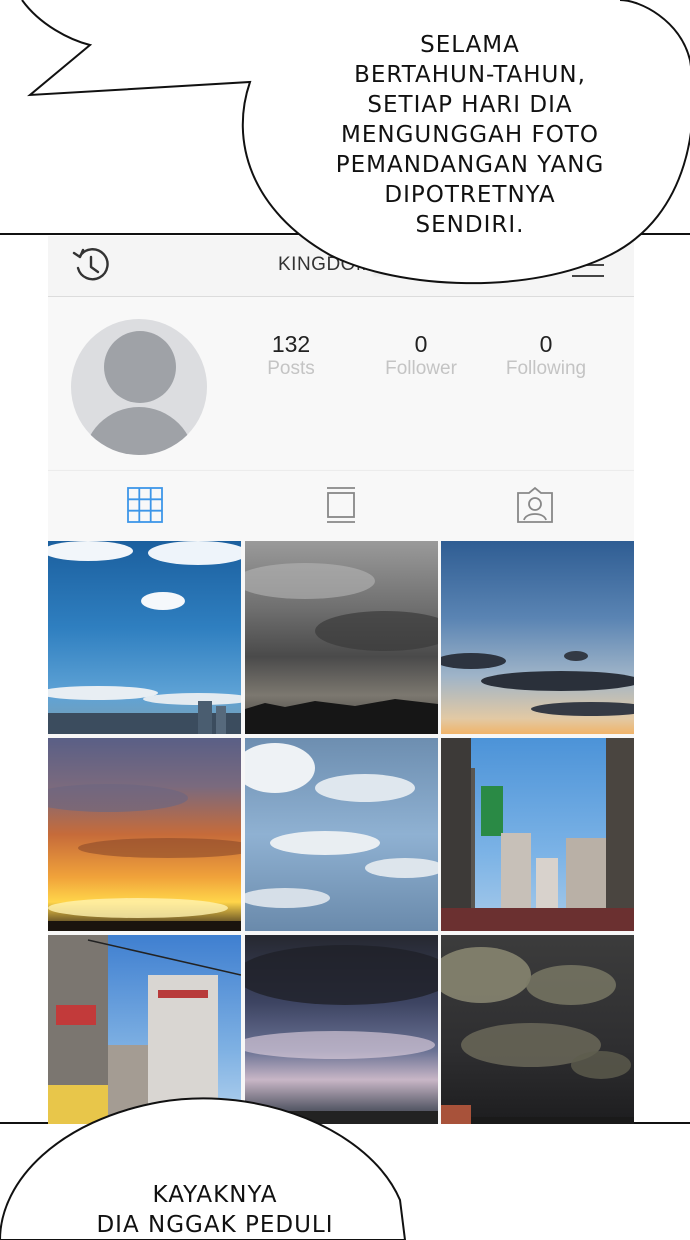 The height and width of the screenshot is (1240, 690). Describe the element at coordinates (215, 1225) in the screenshot. I see `bubble-bottom-line: DIA NGGAK PEDULI` at that location.